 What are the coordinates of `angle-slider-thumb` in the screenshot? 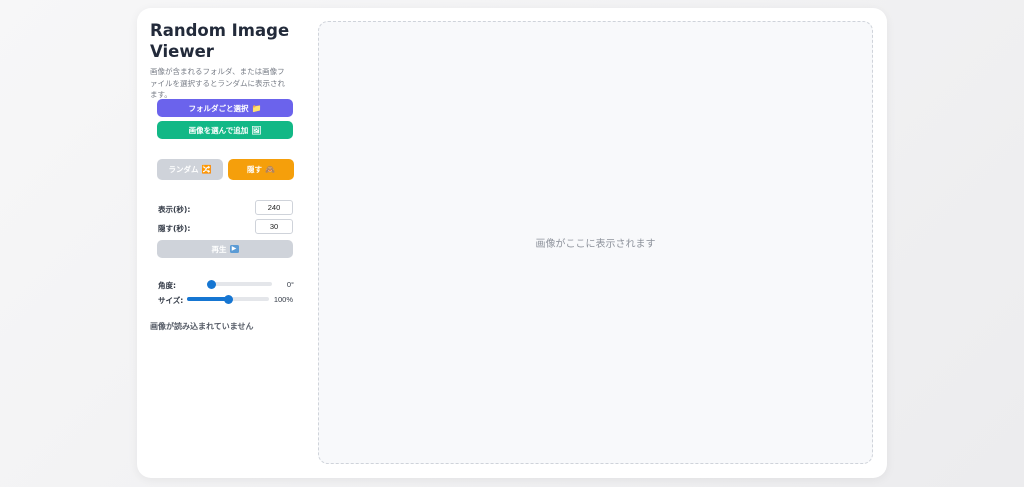 It's located at (211, 284).